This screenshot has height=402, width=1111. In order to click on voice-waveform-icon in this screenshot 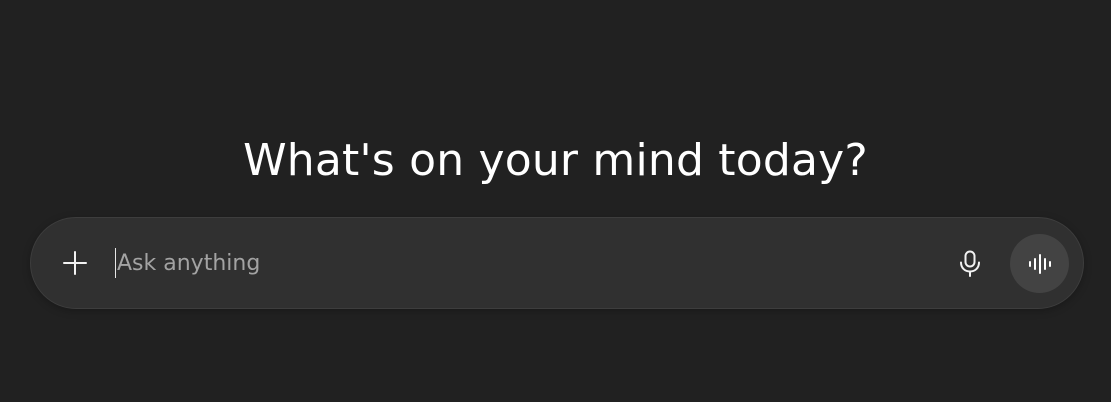, I will do `click(1040, 264)`.